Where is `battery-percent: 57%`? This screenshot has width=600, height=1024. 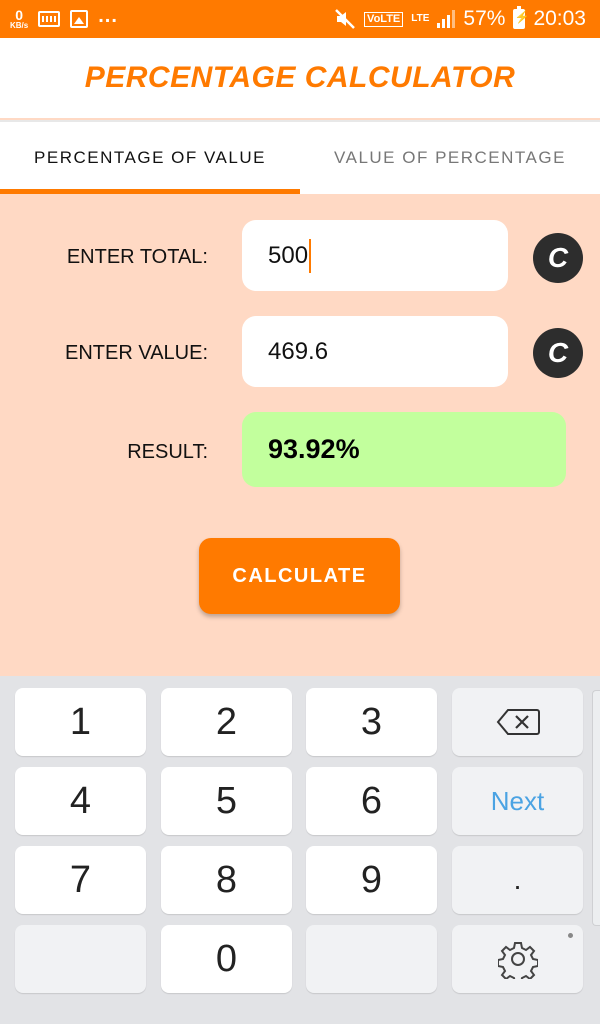
battery-percent: 57% is located at coordinates (484, 18).